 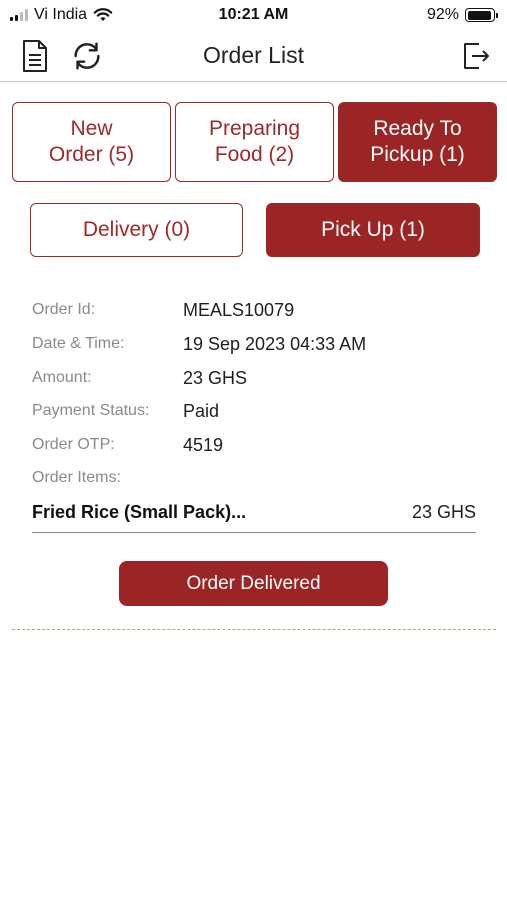 I want to click on logout-icon, so click(x=476, y=56).